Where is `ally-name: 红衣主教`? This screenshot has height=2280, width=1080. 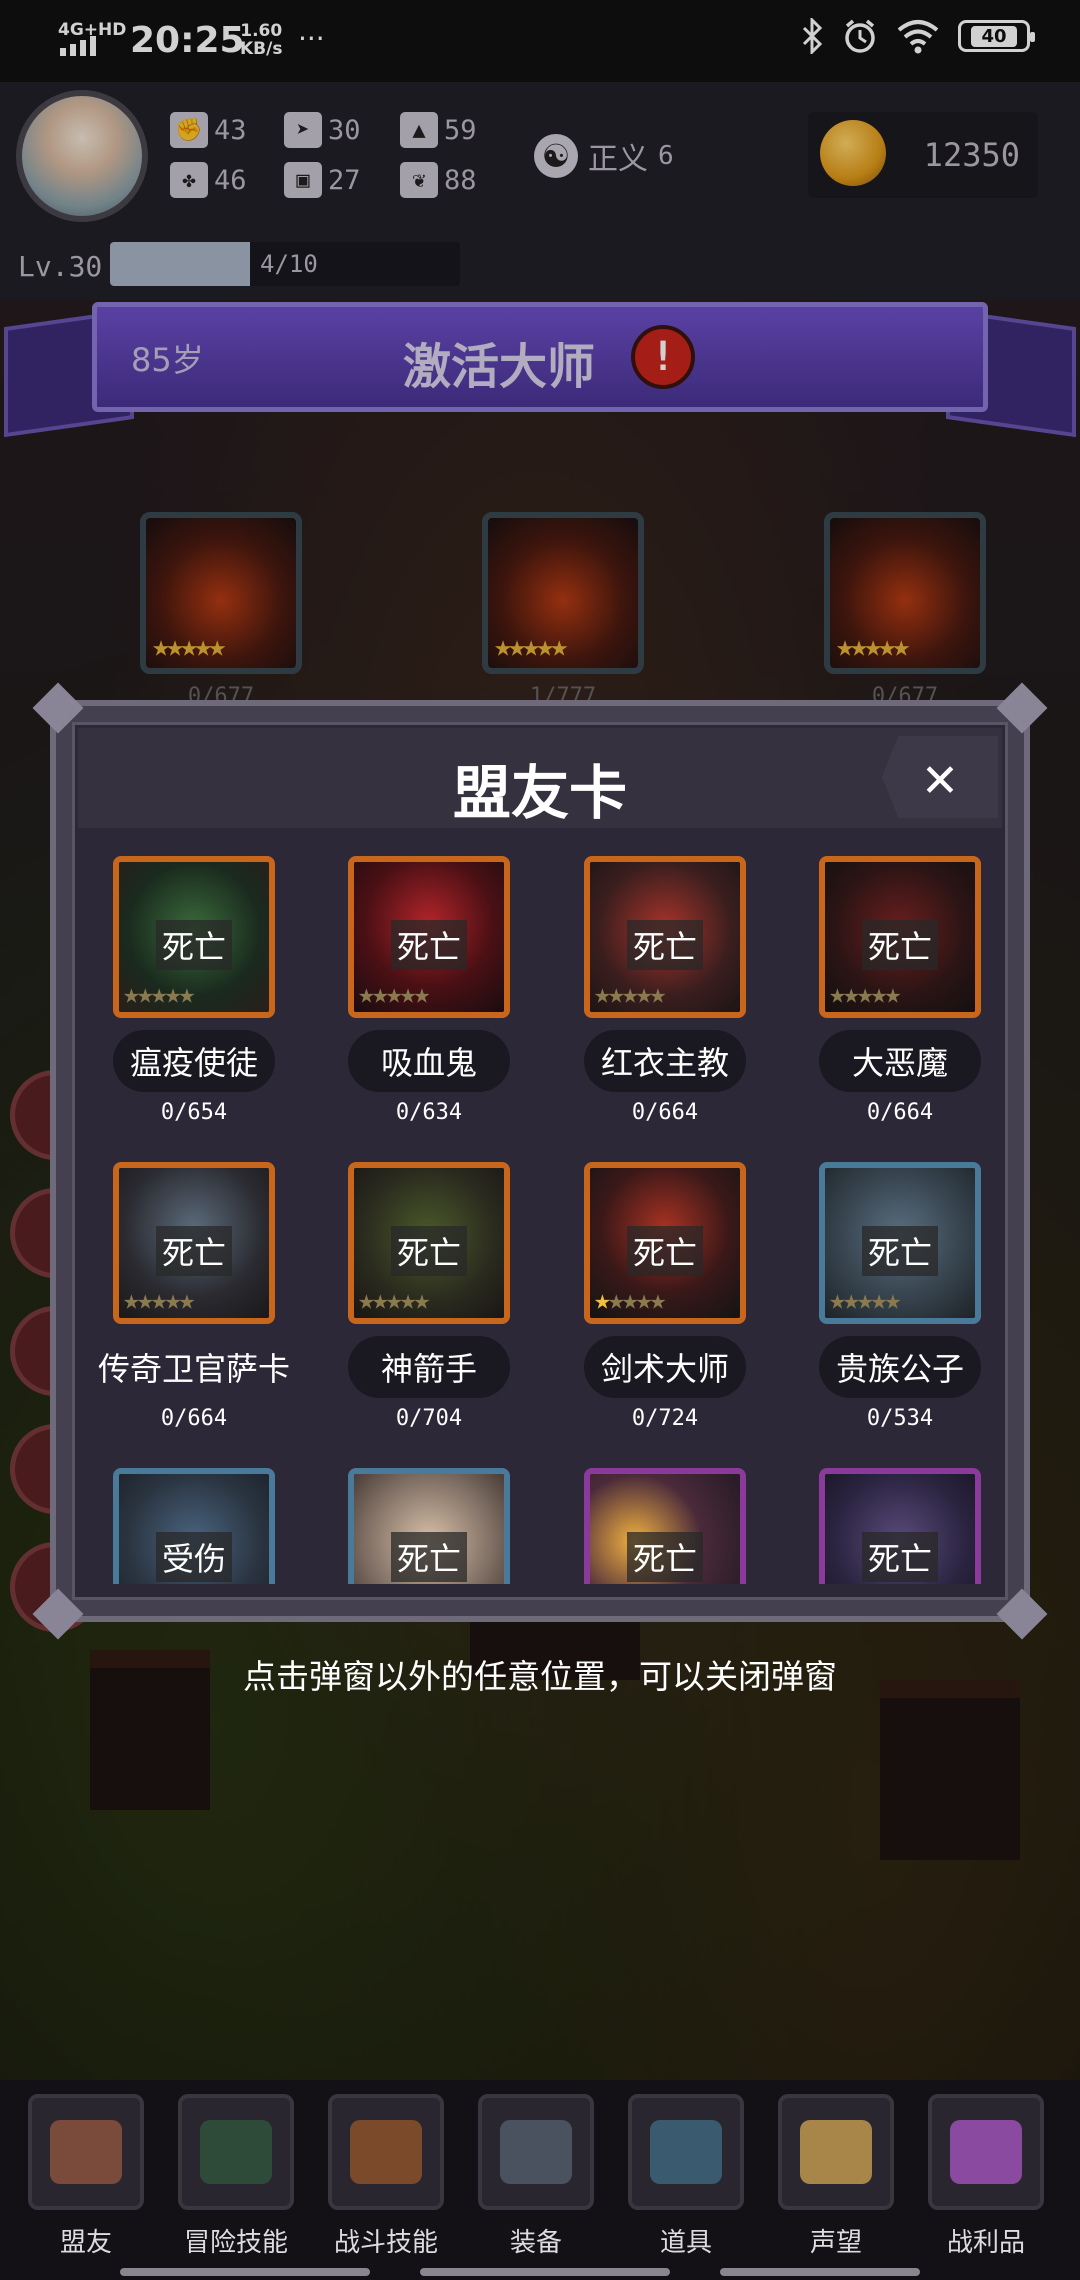
ally-name: 红衣主教 is located at coordinates (665, 1061).